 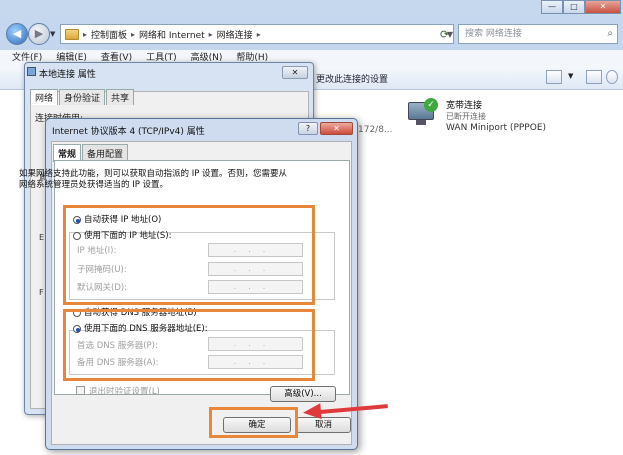 What do you see at coordinates (574, 7) in the screenshot?
I see `maximize-button: □` at bounding box center [574, 7].